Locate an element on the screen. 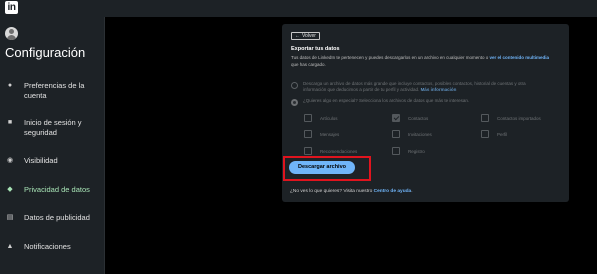  back-button: ← Volver is located at coordinates (305, 36).